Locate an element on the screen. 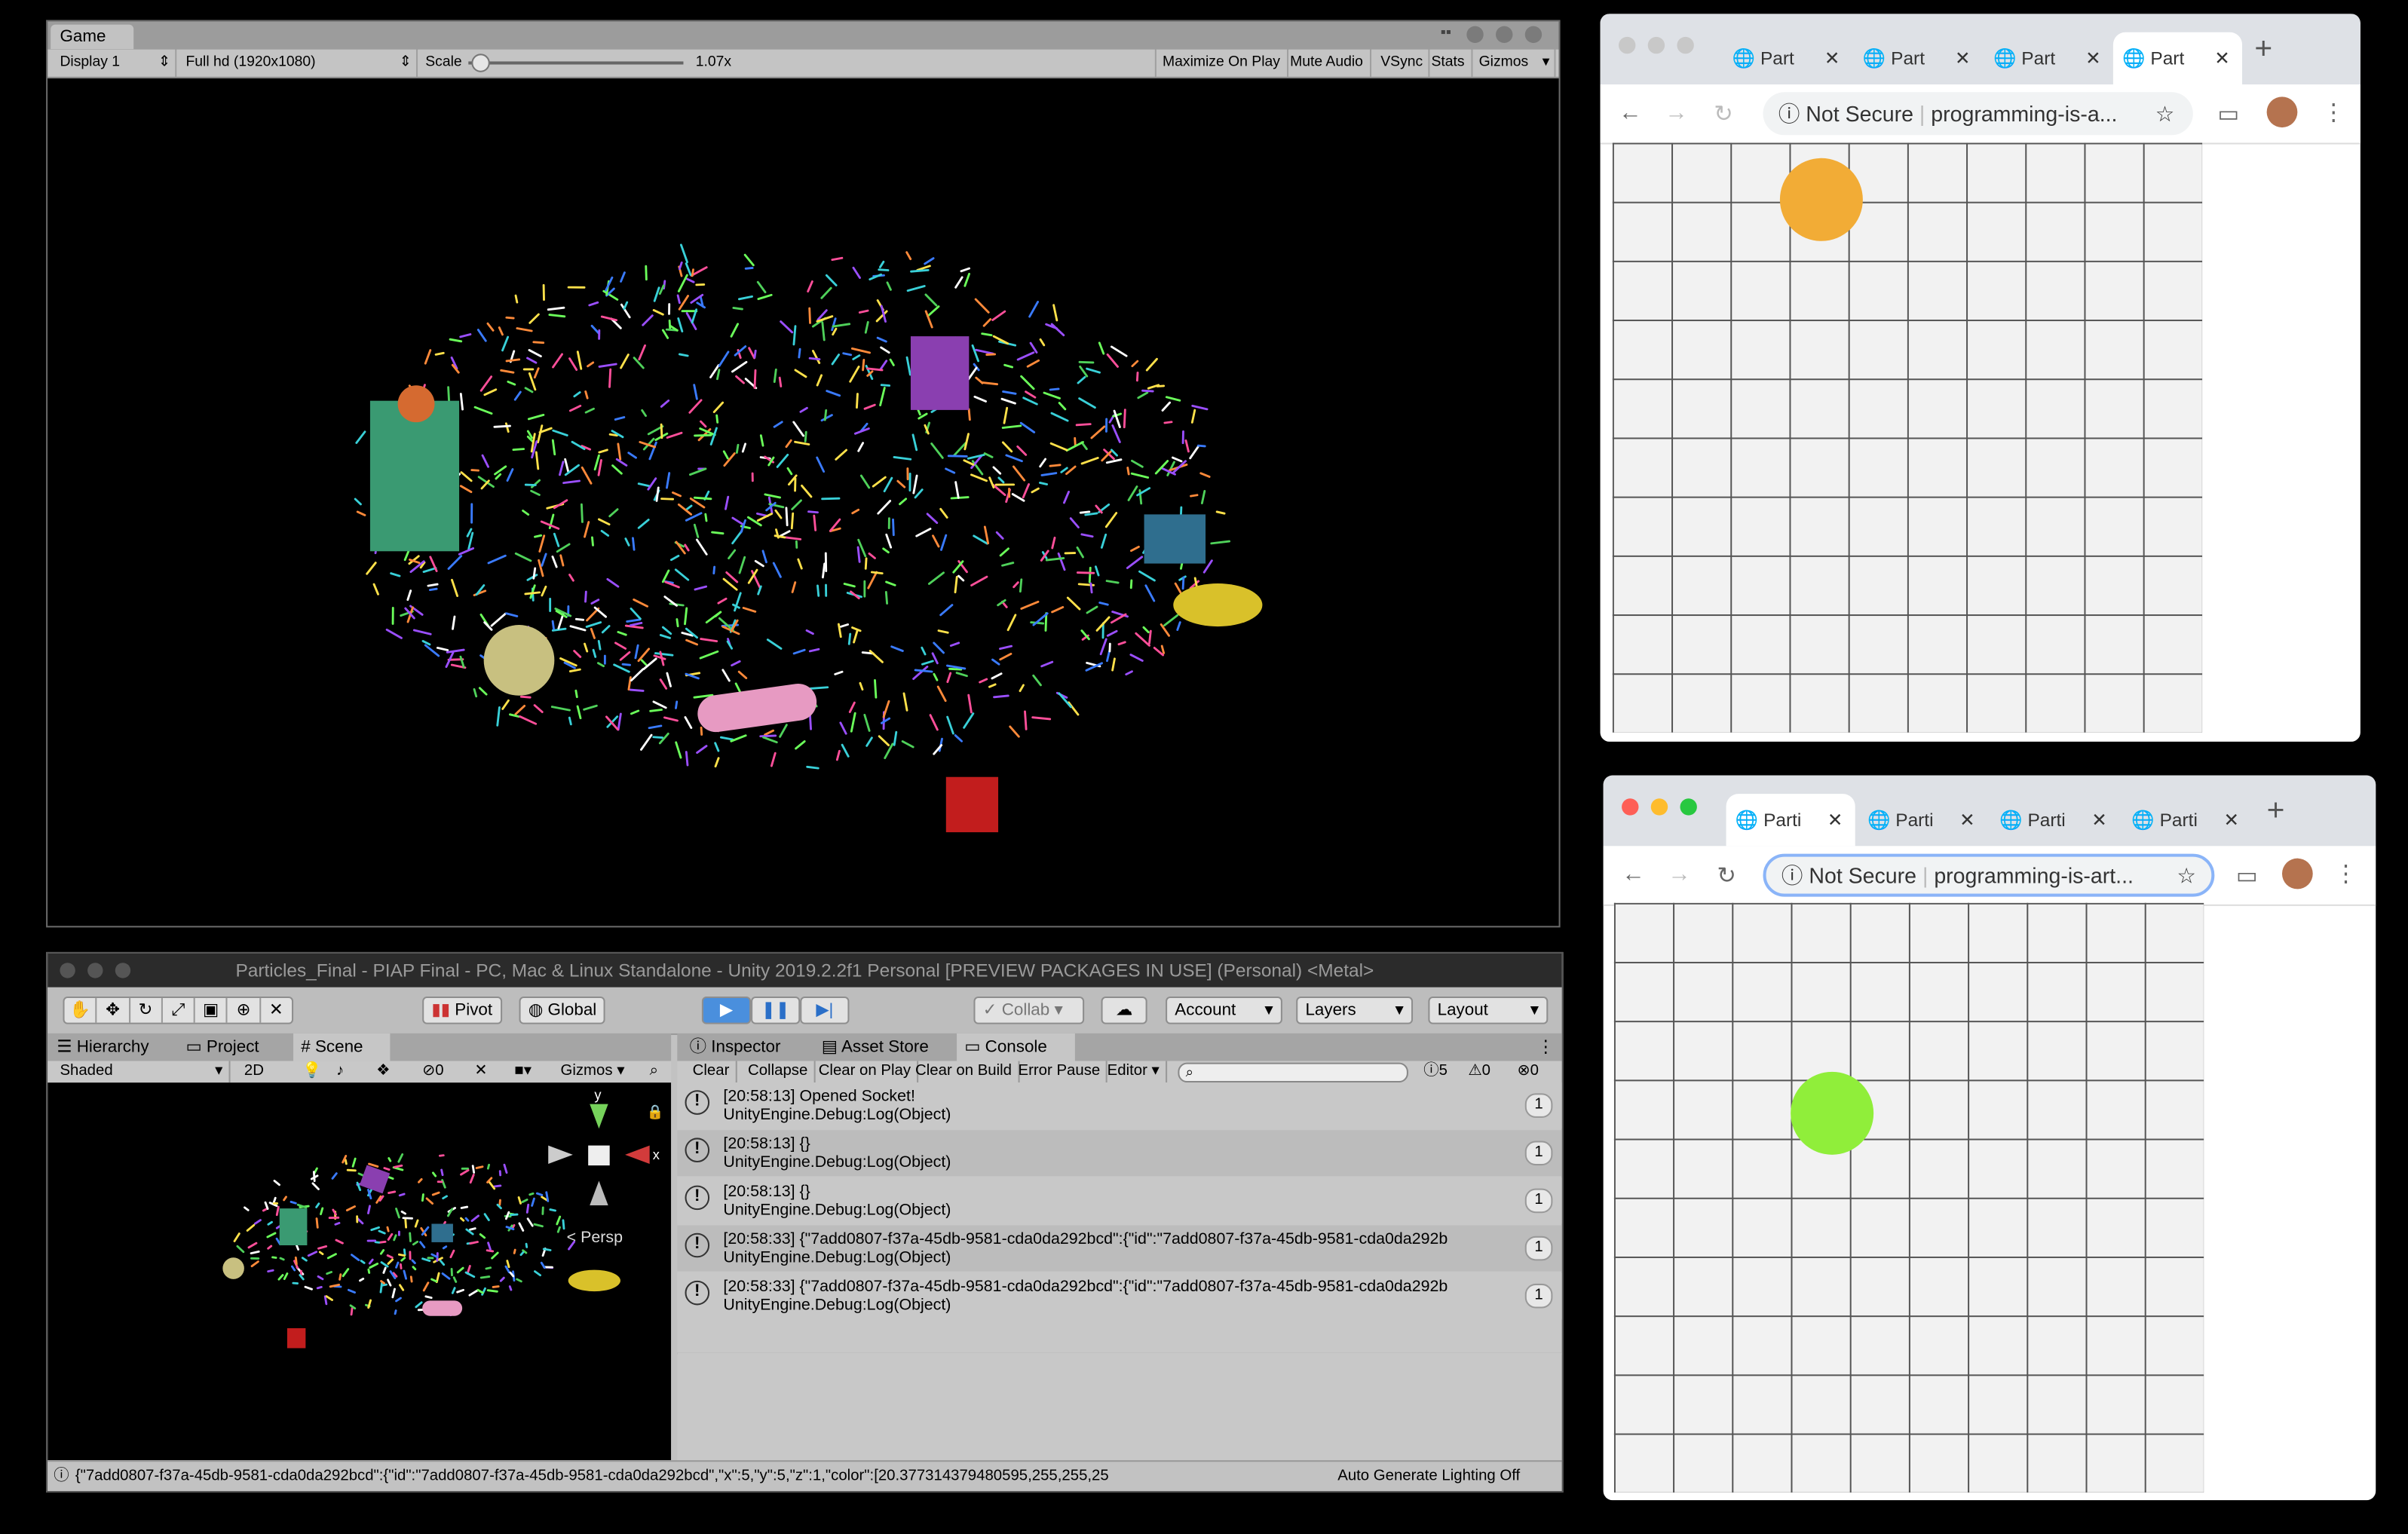  tab-inspector: ⓘ Inspector is located at coordinates (735, 1047).